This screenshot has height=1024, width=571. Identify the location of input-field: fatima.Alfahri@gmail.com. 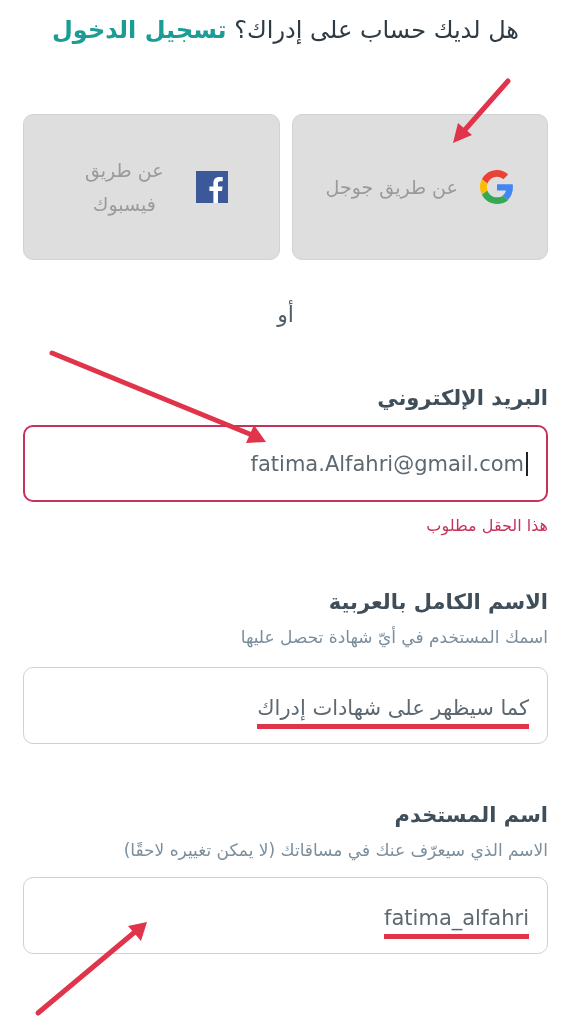
(285, 463).